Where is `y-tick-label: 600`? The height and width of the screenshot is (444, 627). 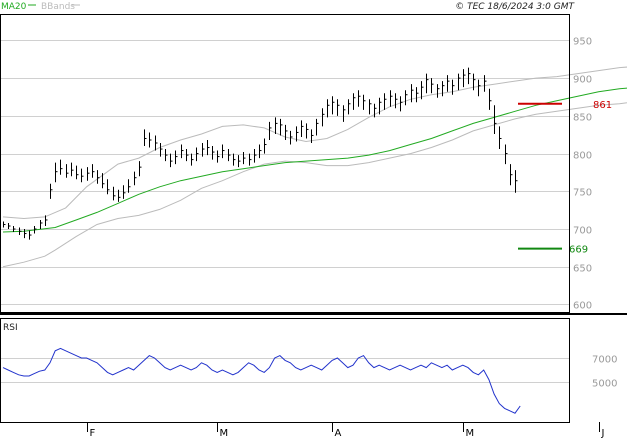
y-tick-label: 600 is located at coordinates (582, 306).